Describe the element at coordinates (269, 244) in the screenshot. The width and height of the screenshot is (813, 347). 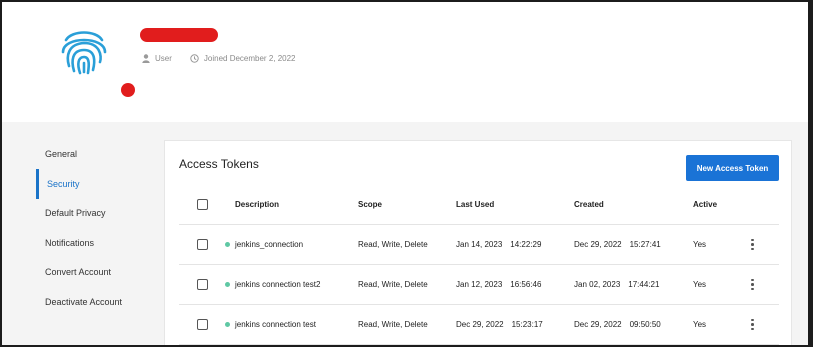
I see `token-description: jenkins_connection` at that location.